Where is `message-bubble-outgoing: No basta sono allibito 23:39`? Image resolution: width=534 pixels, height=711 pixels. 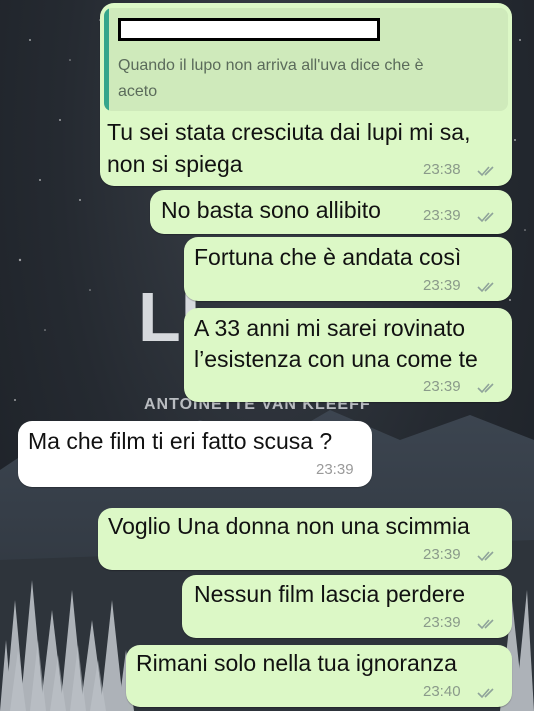
message-bubble-outgoing: No basta sono allibito 23:39 is located at coordinates (331, 212).